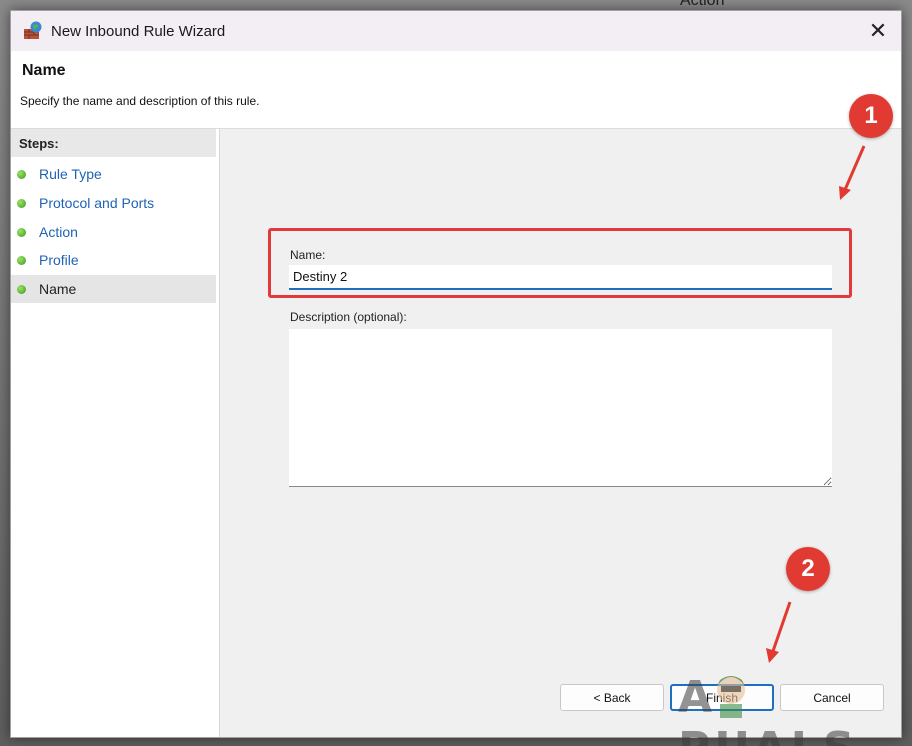 This screenshot has height=746, width=912. I want to click on watermark-text: A PUALS, so click(766, 709).